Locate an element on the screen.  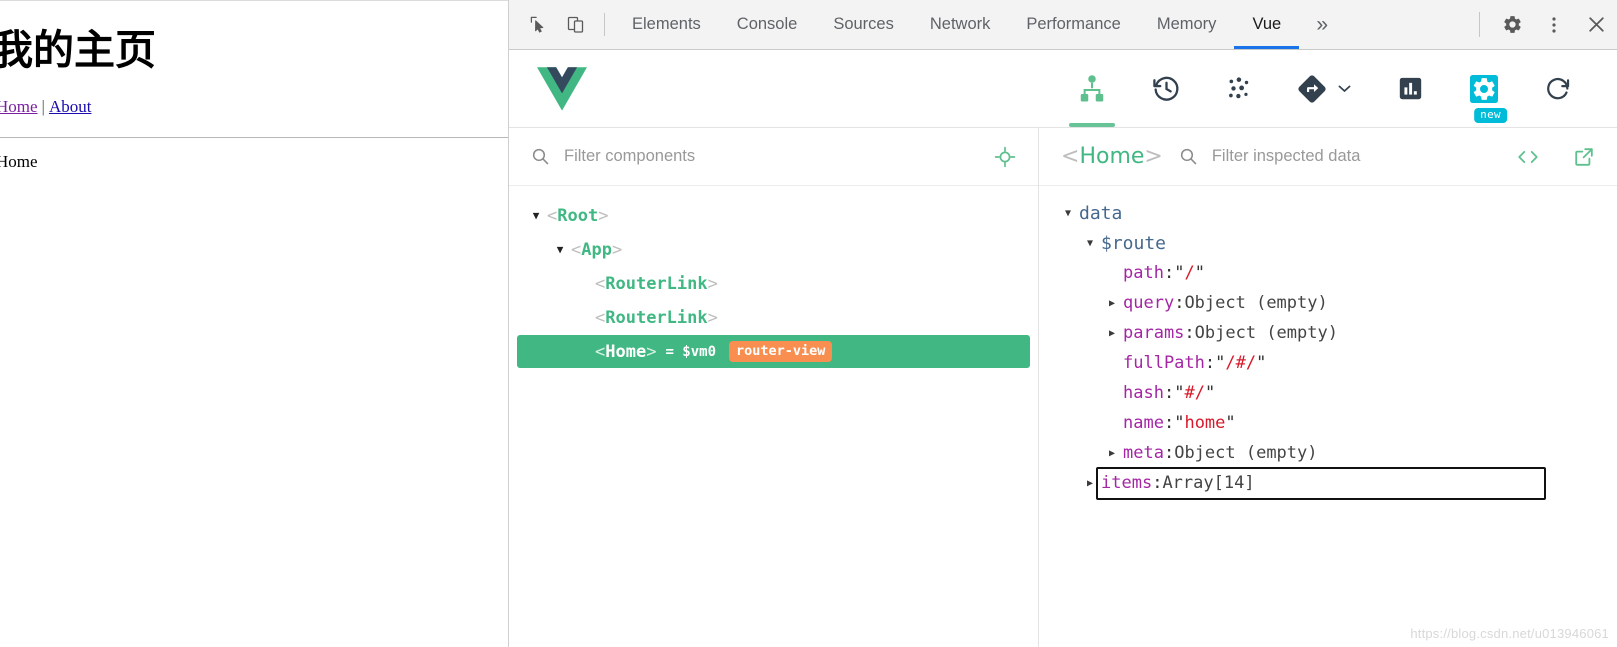
routing-tab is located at coordinates (1325, 88).